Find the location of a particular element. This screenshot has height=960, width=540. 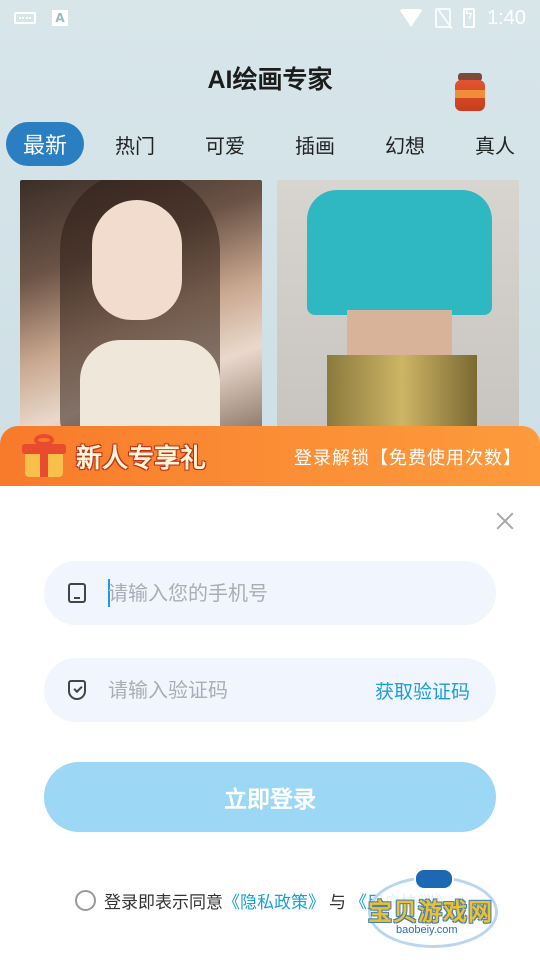

phone-field is located at coordinates (270, 593).